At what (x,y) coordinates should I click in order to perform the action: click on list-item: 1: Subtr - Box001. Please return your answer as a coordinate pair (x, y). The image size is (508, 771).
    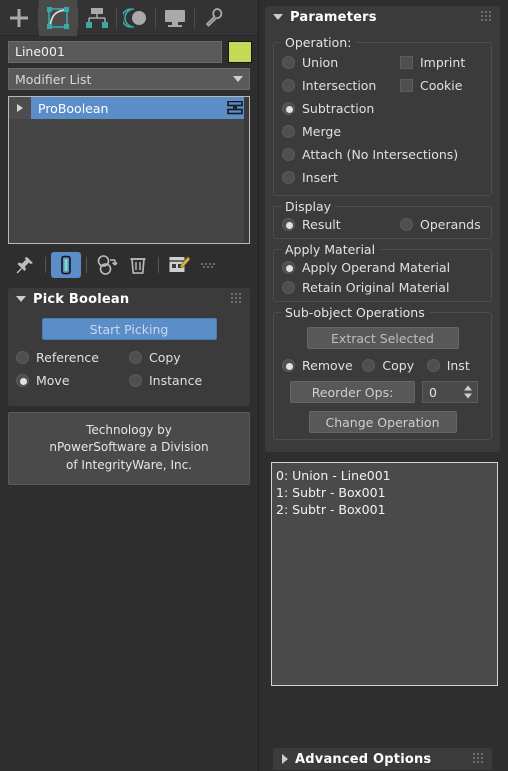
    Looking at the image, I should click on (386, 492).